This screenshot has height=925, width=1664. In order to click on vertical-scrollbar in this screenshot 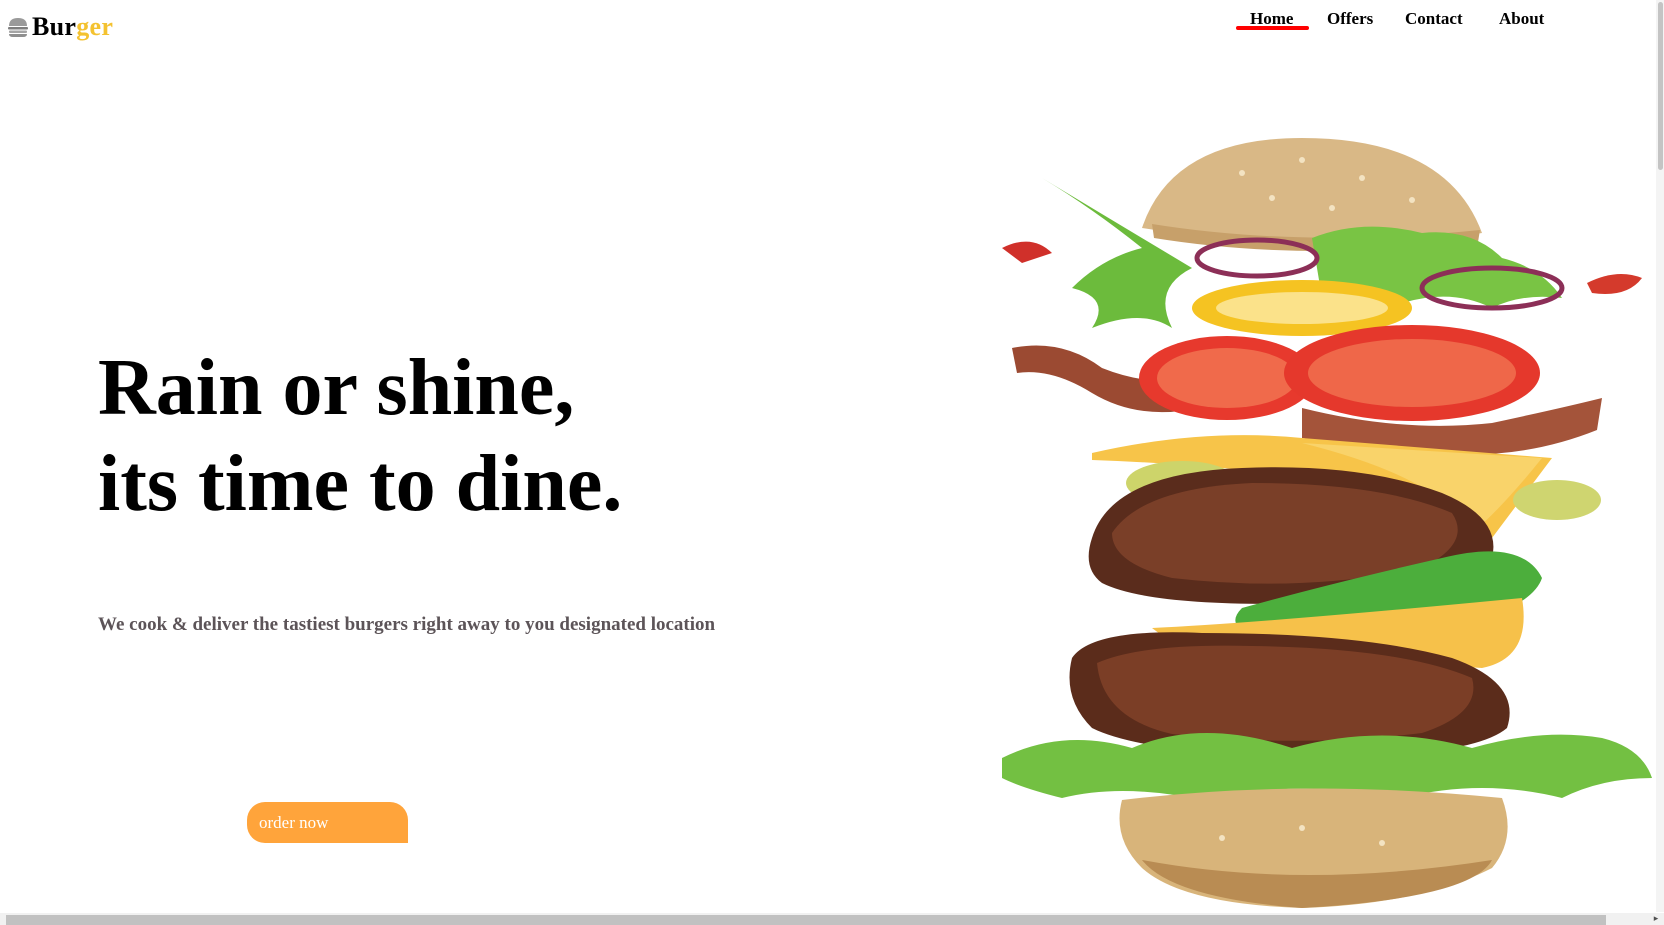, I will do `click(1660, 456)`.